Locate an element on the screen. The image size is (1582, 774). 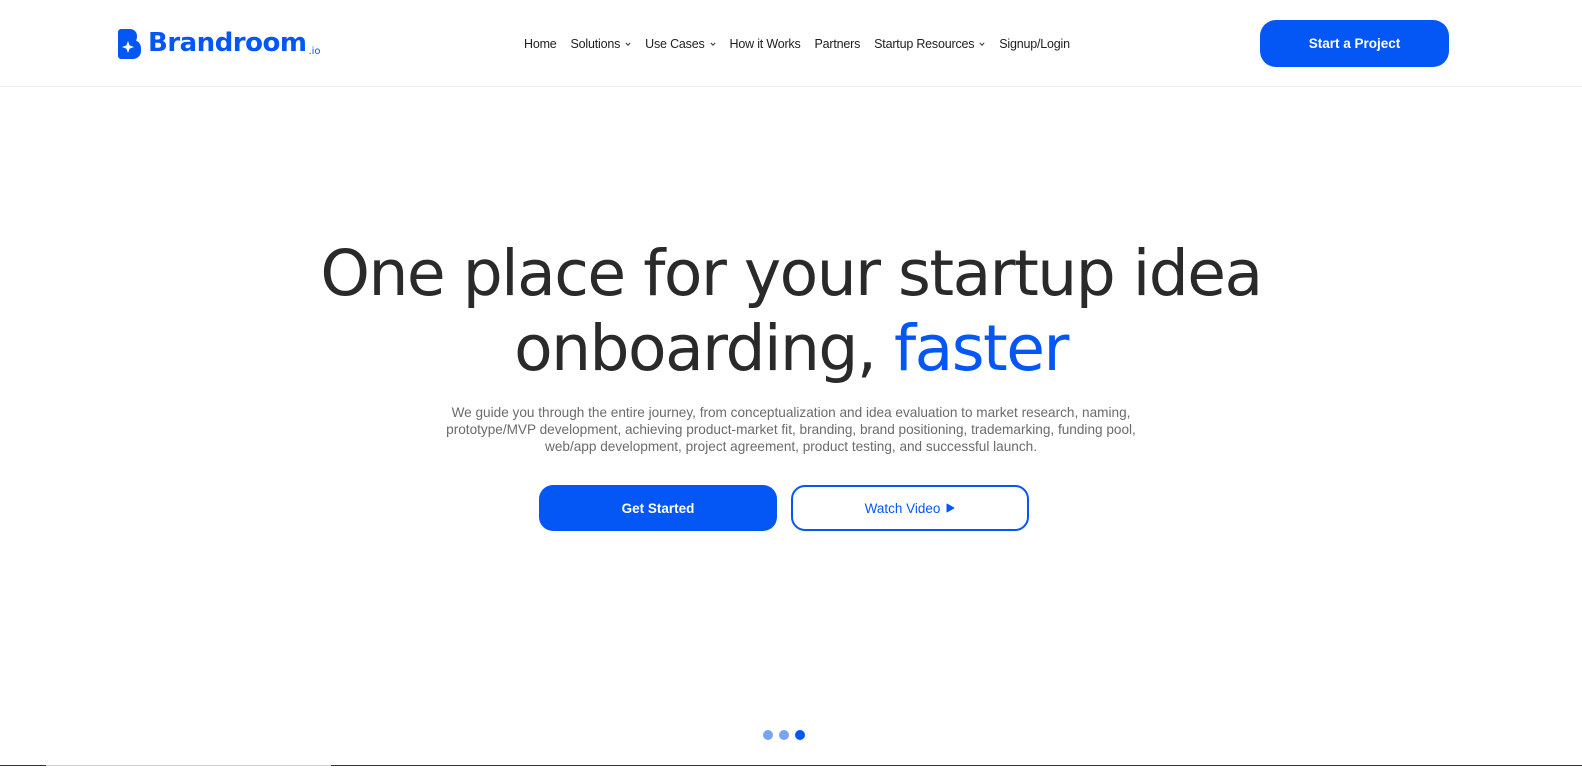
nav-item-label: Startup Resources is located at coordinates (924, 44).